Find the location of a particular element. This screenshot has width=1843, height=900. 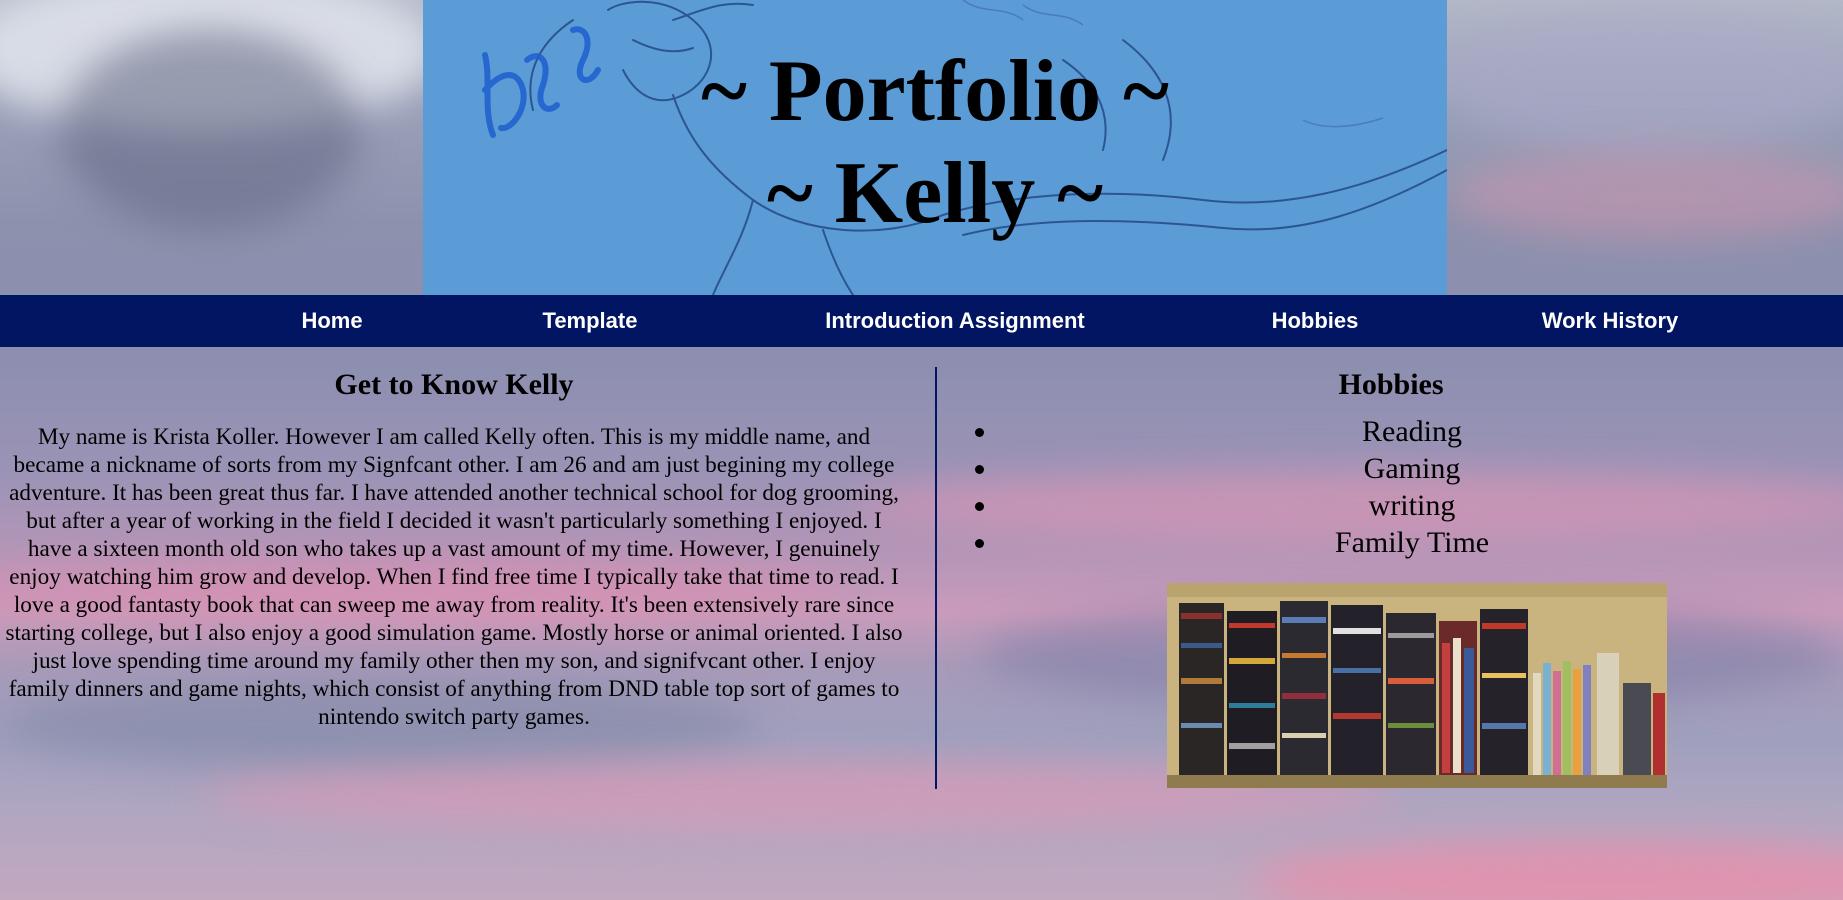

list-item: Family Time is located at coordinates (1389, 542).